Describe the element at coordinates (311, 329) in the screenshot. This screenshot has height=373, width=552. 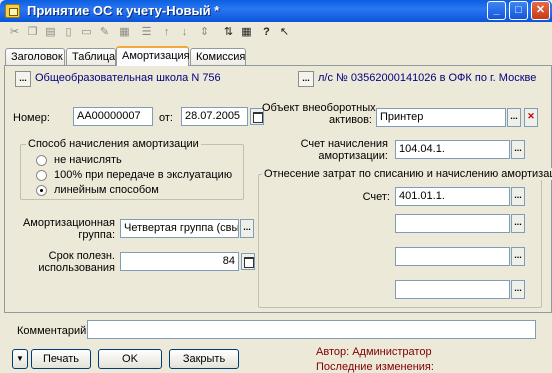
I see `comment-field` at that location.